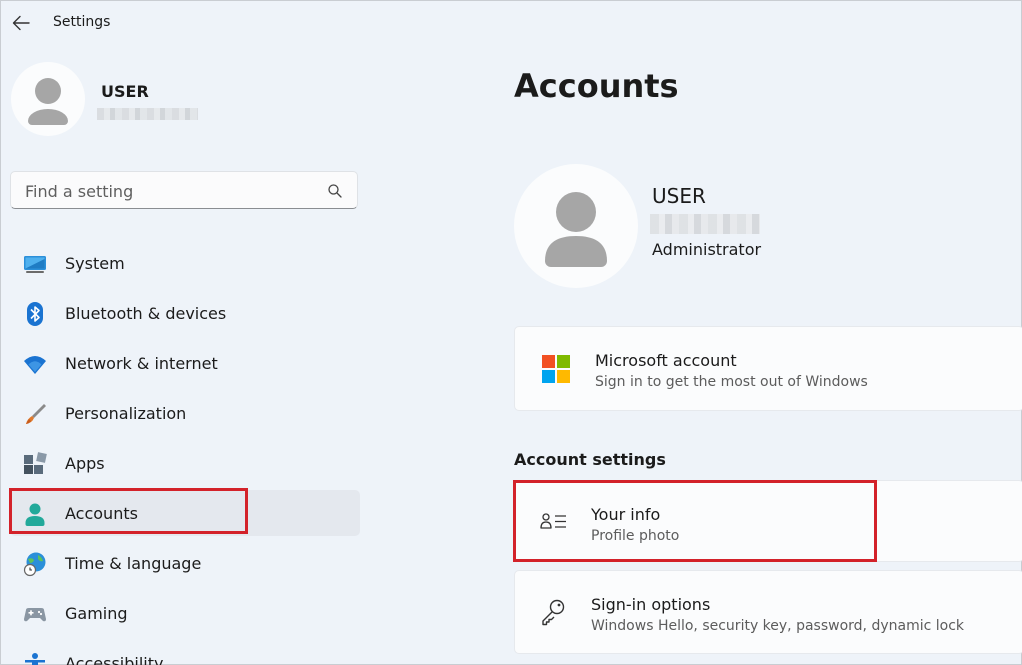 This screenshot has width=1022, height=665. Describe the element at coordinates (126, 413) in the screenshot. I see `sidebar-item-label: Personalization` at that location.